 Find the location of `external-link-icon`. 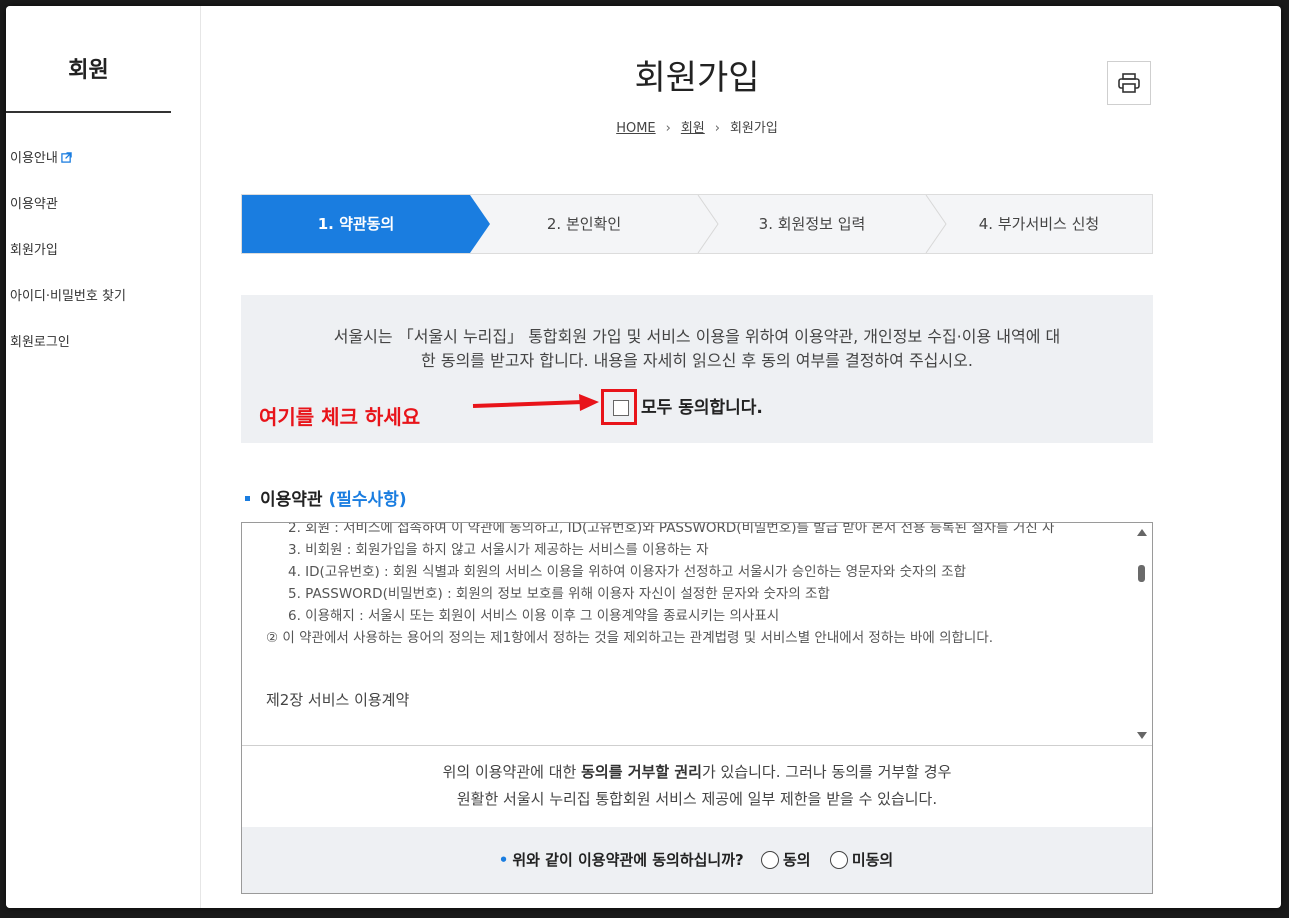

external-link-icon is located at coordinates (66, 157).